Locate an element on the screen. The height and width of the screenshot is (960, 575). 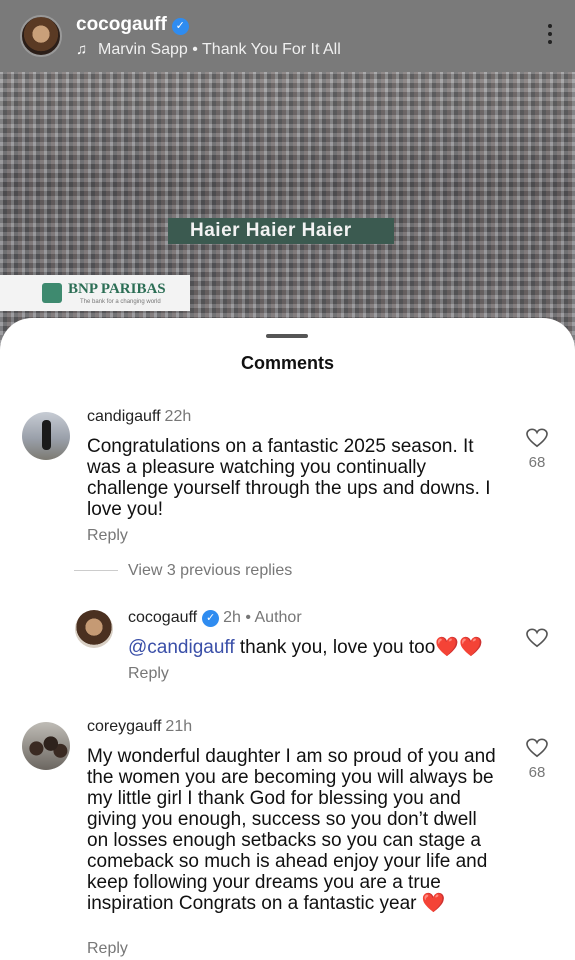
view-previous-replies: View 3 previous replies is located at coordinates (183, 571).